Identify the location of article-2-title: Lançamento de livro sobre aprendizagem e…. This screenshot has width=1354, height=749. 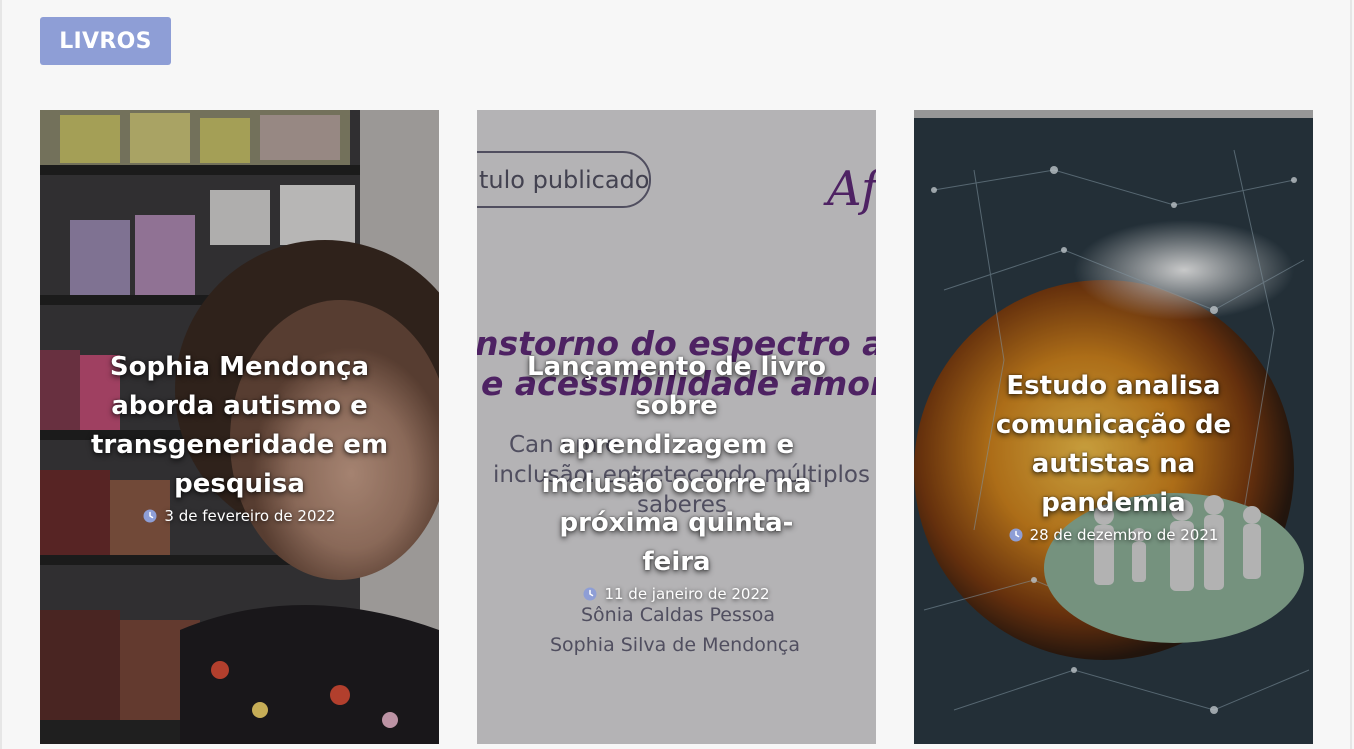
(677, 465).